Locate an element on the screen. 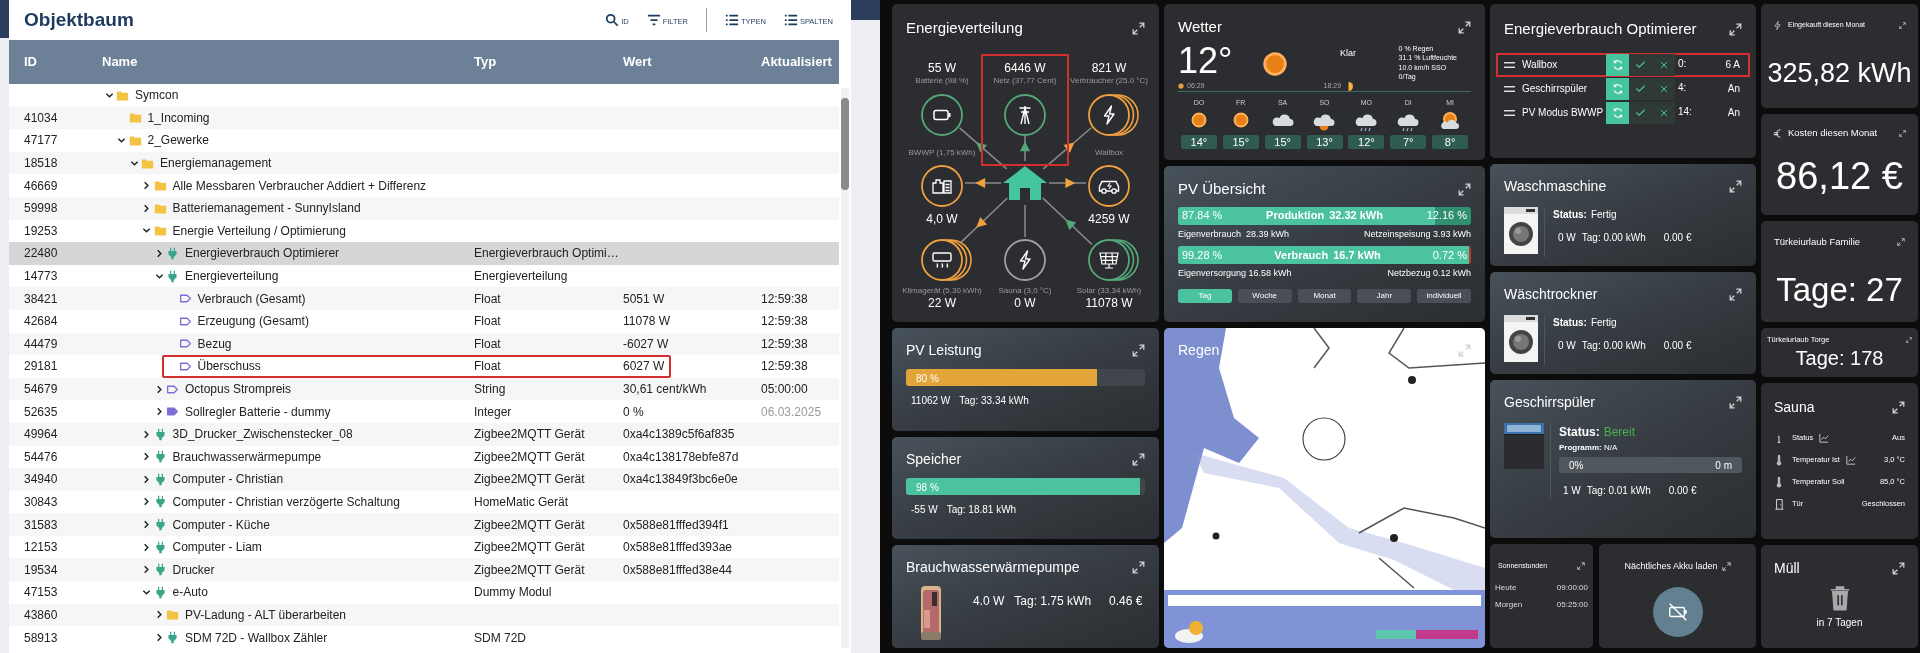 The height and width of the screenshot is (653, 1920). node-label: Klimagerät (5,30 kWh) is located at coordinates (942, 290).